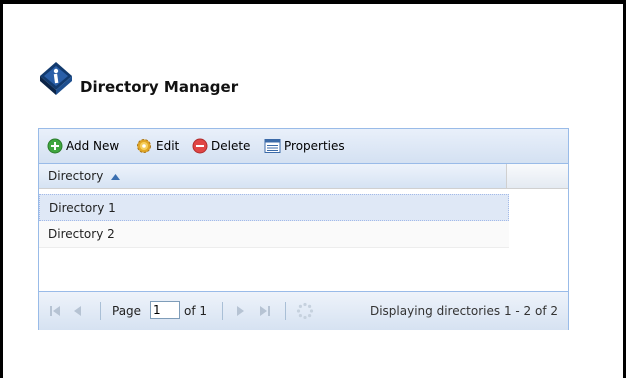  I want to click on edit-label: Edit, so click(168, 146).